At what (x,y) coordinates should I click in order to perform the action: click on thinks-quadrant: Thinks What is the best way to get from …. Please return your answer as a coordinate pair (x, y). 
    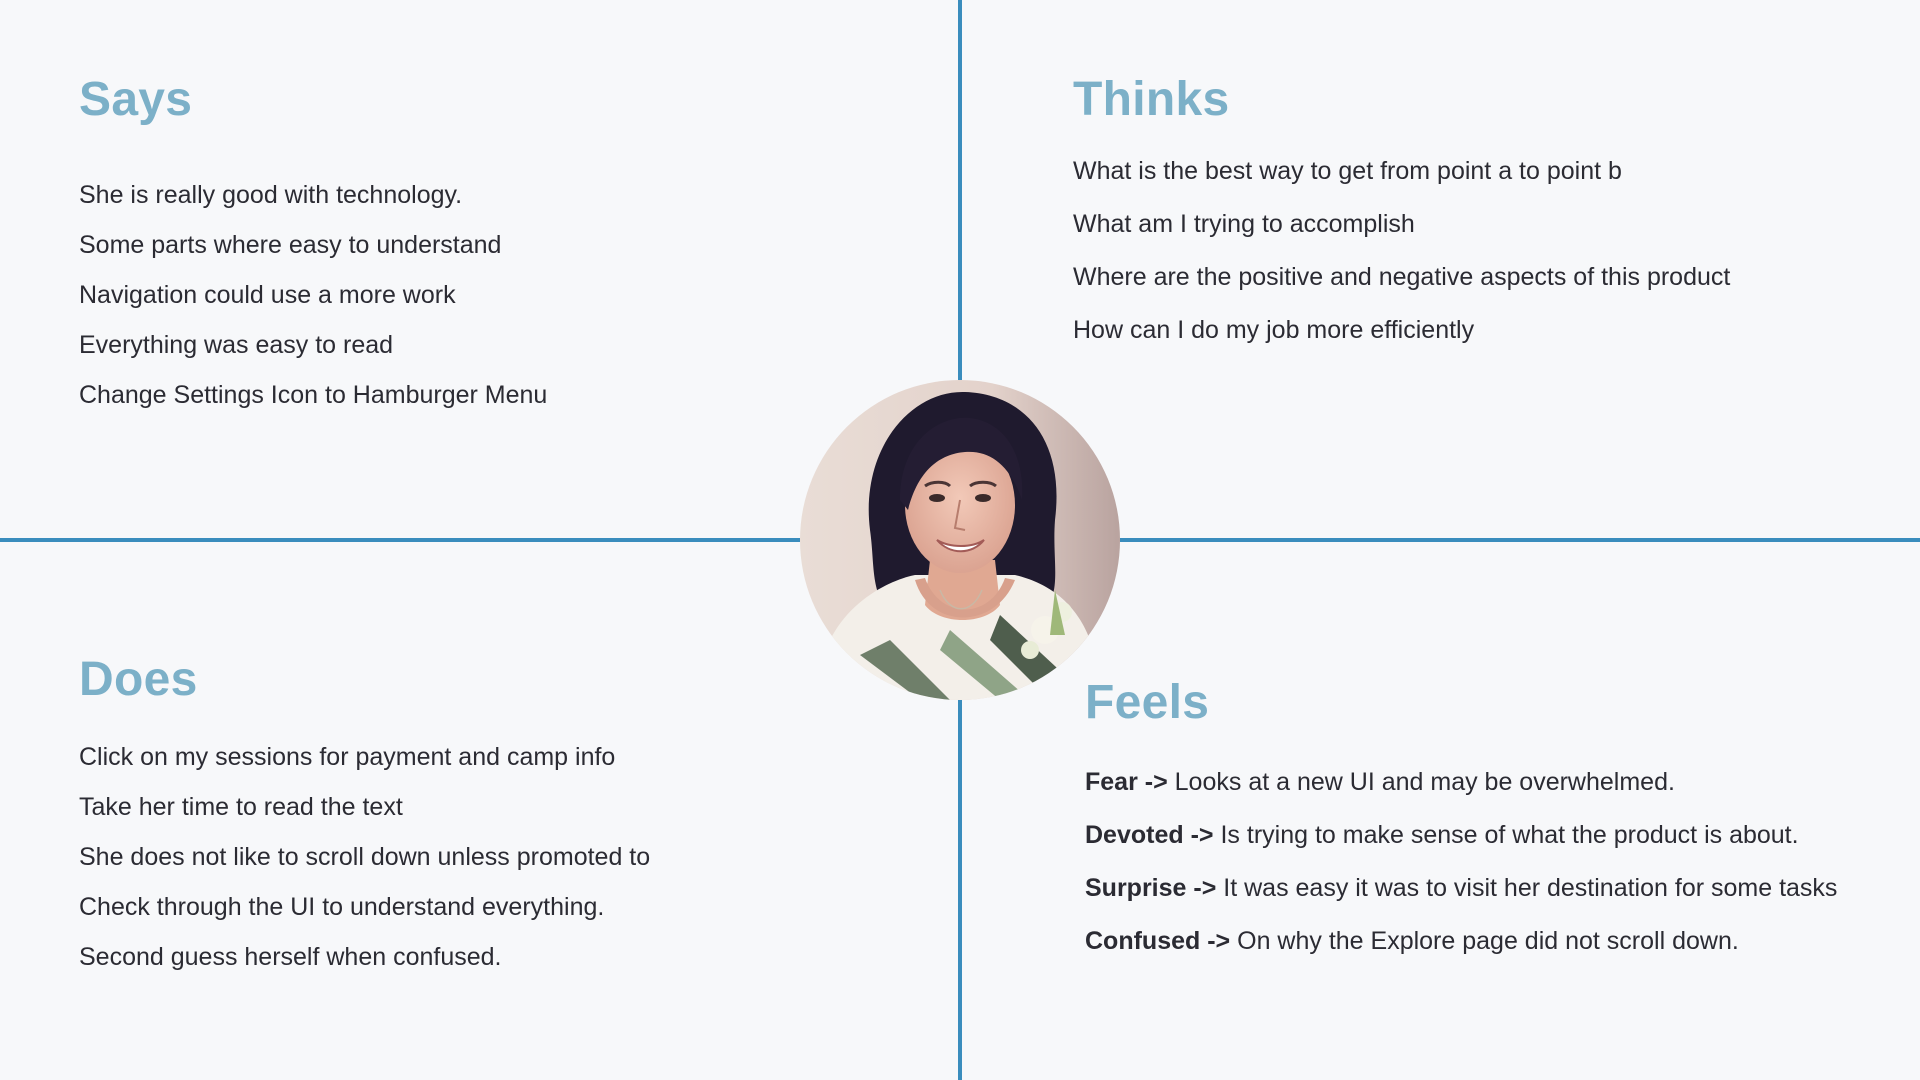
    Looking at the image, I should click on (1401, 222).